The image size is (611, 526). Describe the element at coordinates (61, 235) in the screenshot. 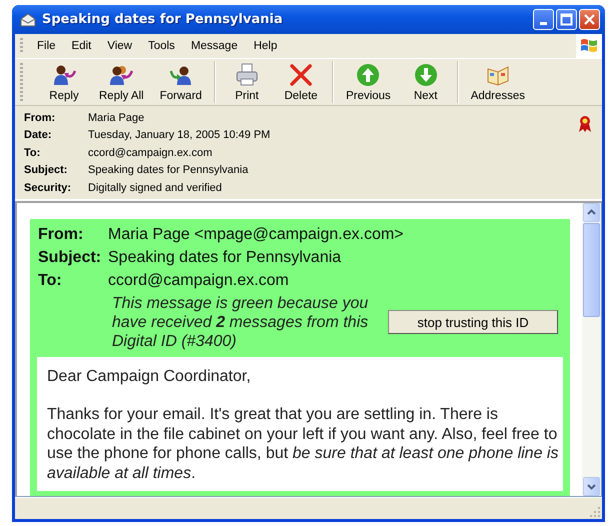

I see `field-label: From:` at that location.